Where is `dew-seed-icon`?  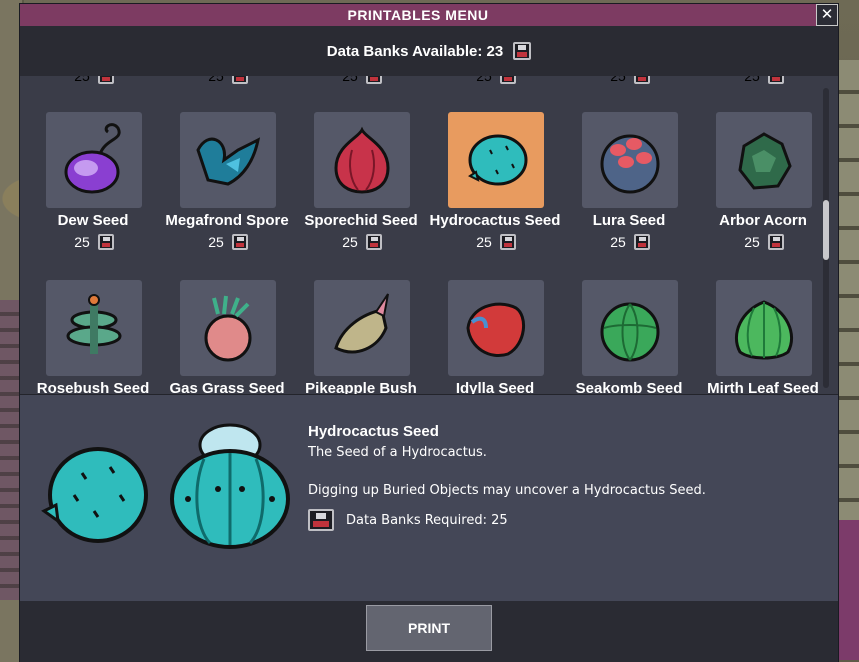 dew-seed-icon is located at coordinates (92, 158).